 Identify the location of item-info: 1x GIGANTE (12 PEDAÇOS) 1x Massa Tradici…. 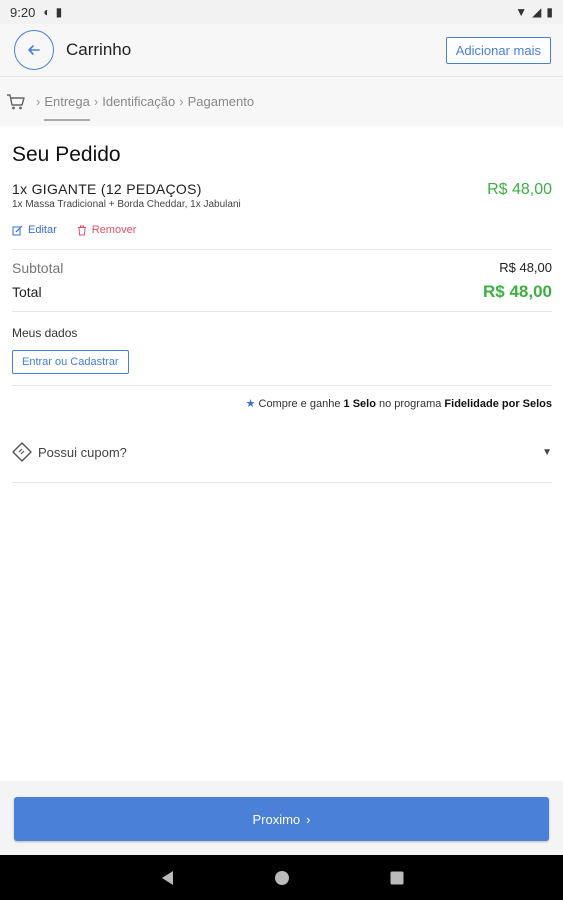
(126, 195).